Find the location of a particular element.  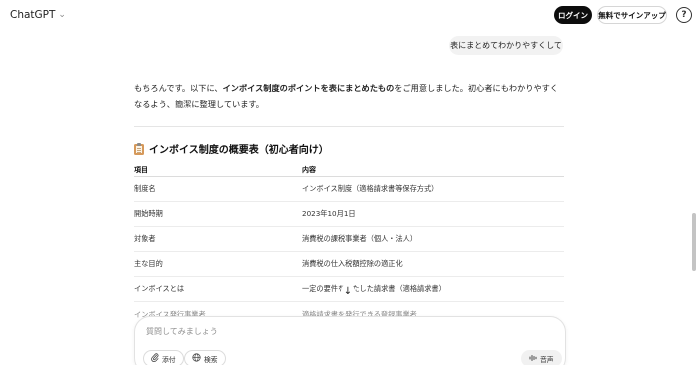

table-cell: 開始時期 is located at coordinates (148, 213).